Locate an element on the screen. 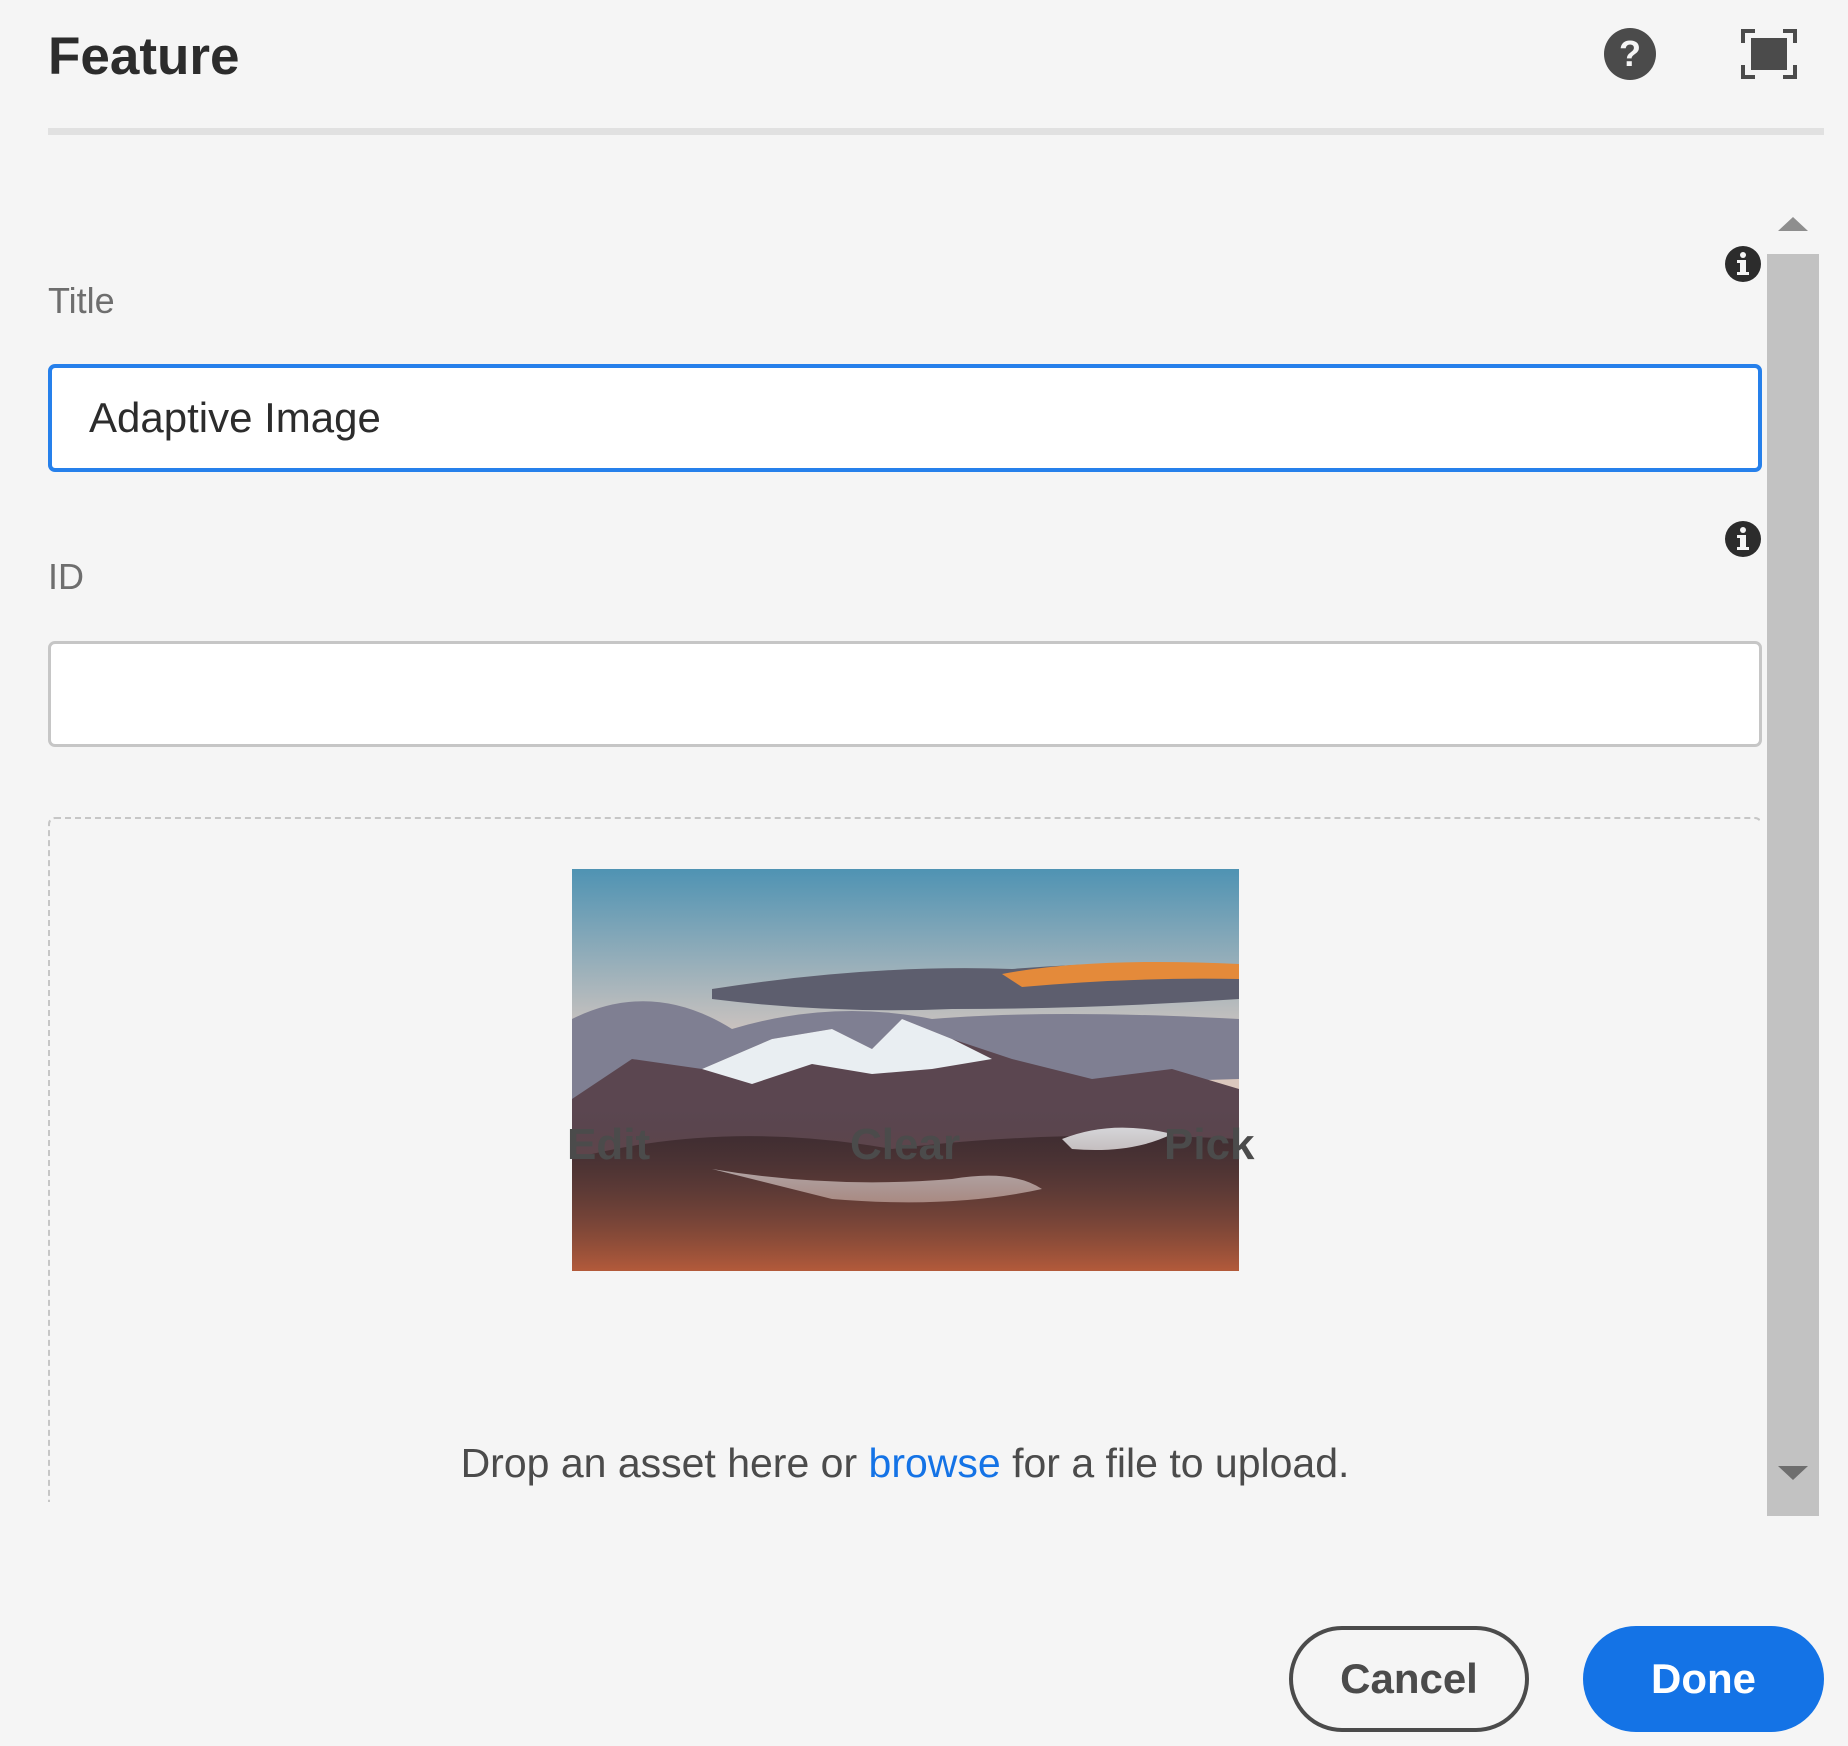  help-icon: ? is located at coordinates (1630, 54).